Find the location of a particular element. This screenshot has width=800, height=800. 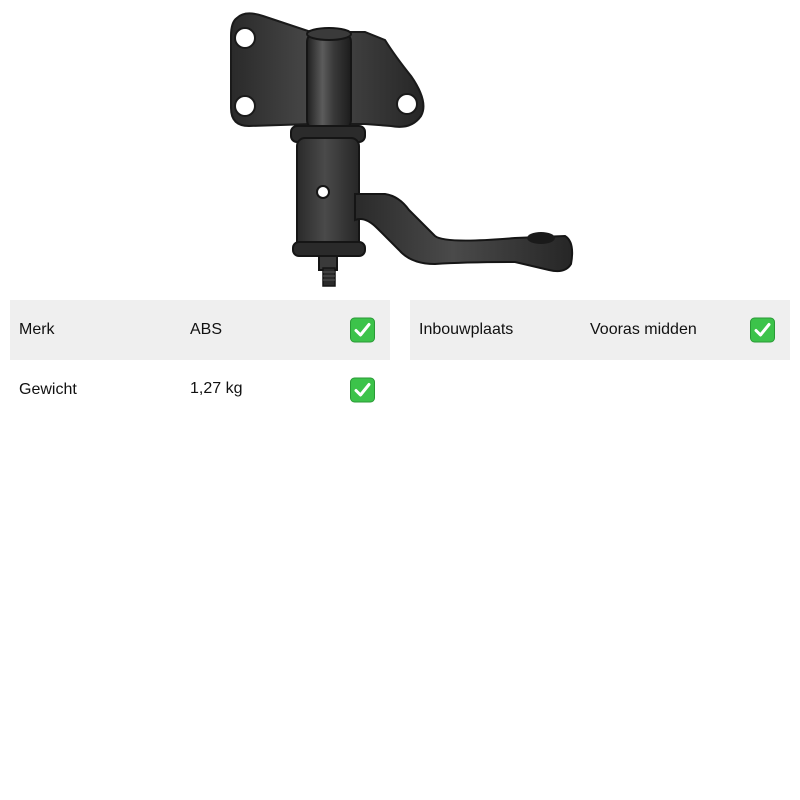

spec-label: Merk is located at coordinates (37, 329).